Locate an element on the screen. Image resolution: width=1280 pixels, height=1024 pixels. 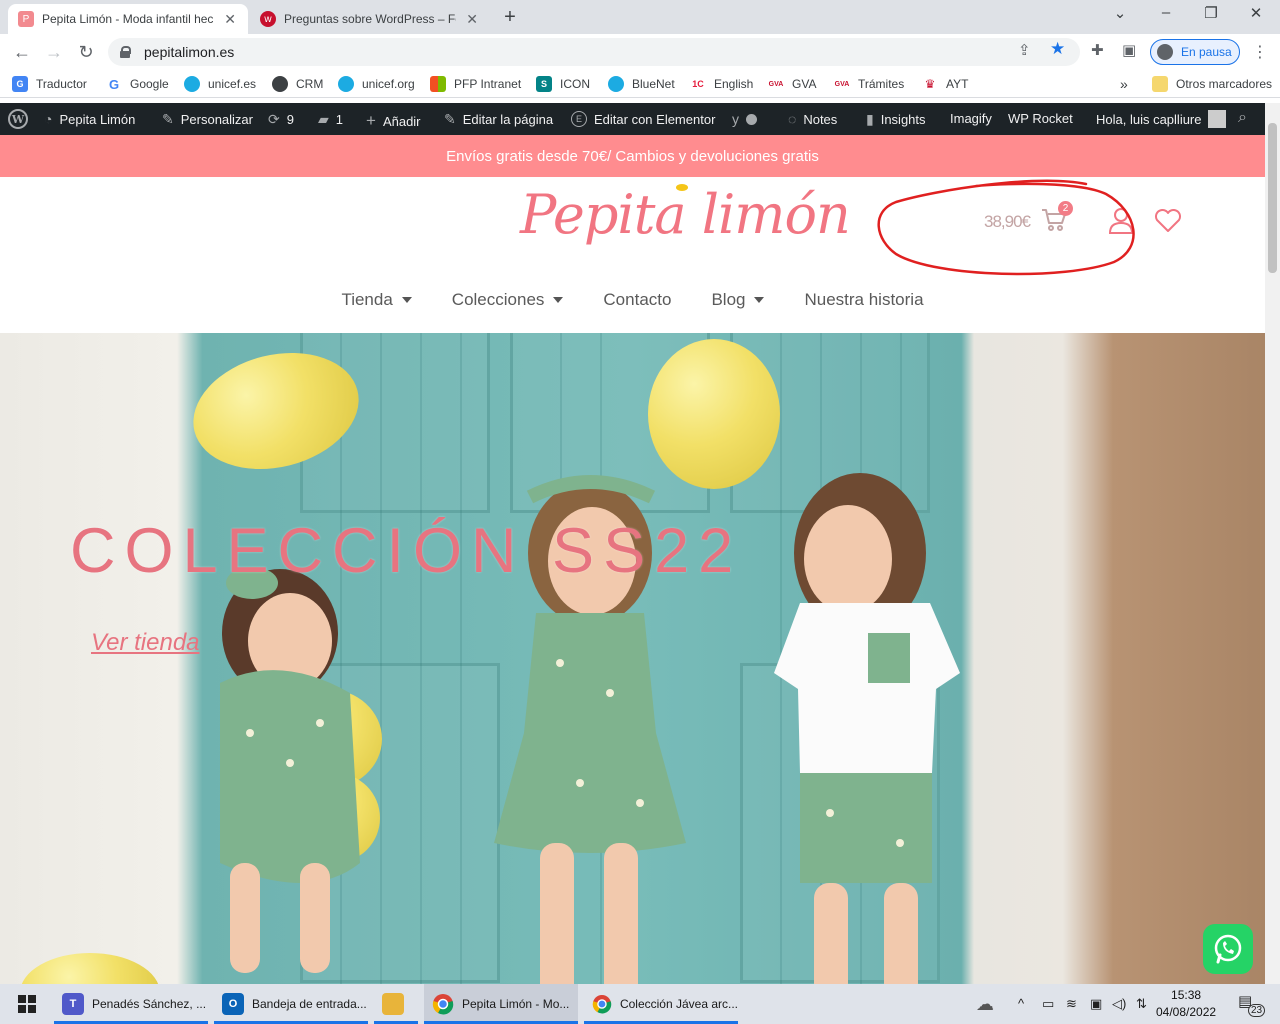
taskbar-file-explorer is located at coordinates (396, 1004).